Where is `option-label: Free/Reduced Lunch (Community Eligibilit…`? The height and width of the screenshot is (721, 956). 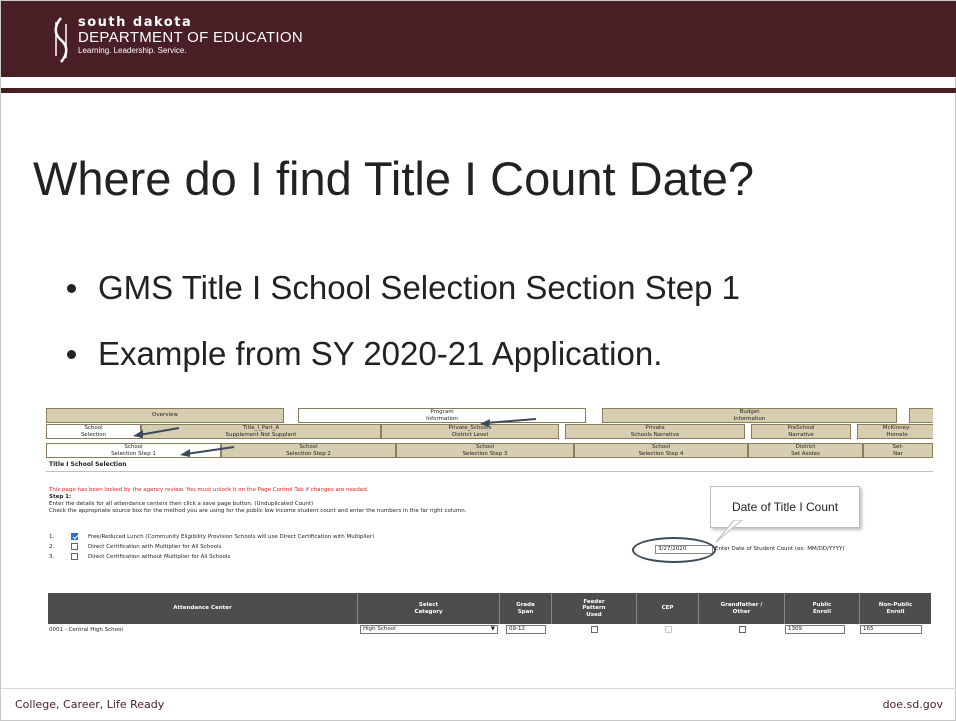
option-label: Free/Reduced Lunch (Community Eligibilit… is located at coordinates (231, 536).